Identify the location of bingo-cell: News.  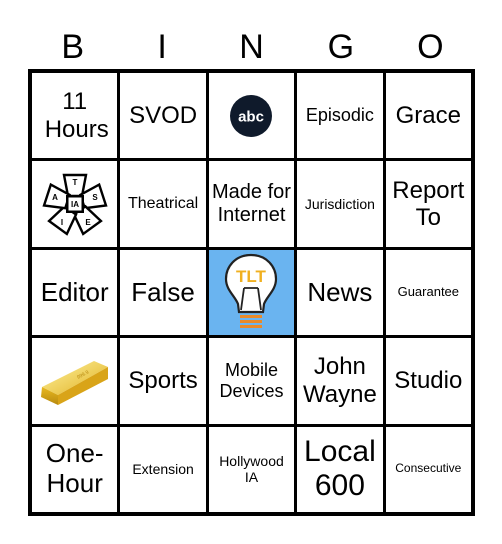
(340, 292).